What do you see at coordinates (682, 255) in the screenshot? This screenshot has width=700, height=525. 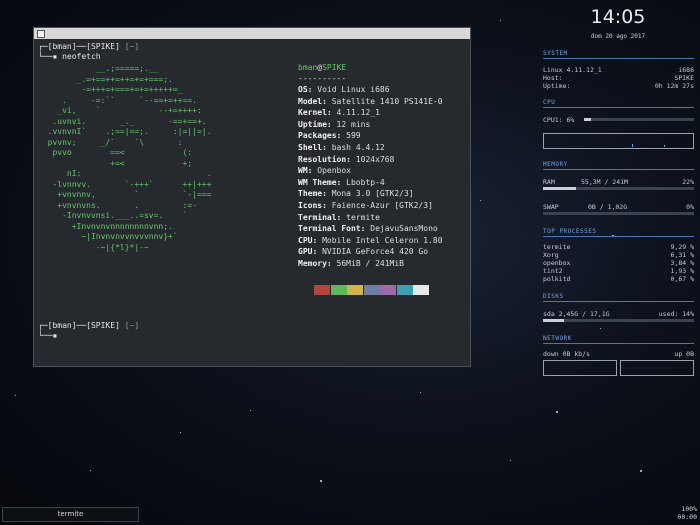 I see `process-cpu: 6,31 %` at bounding box center [682, 255].